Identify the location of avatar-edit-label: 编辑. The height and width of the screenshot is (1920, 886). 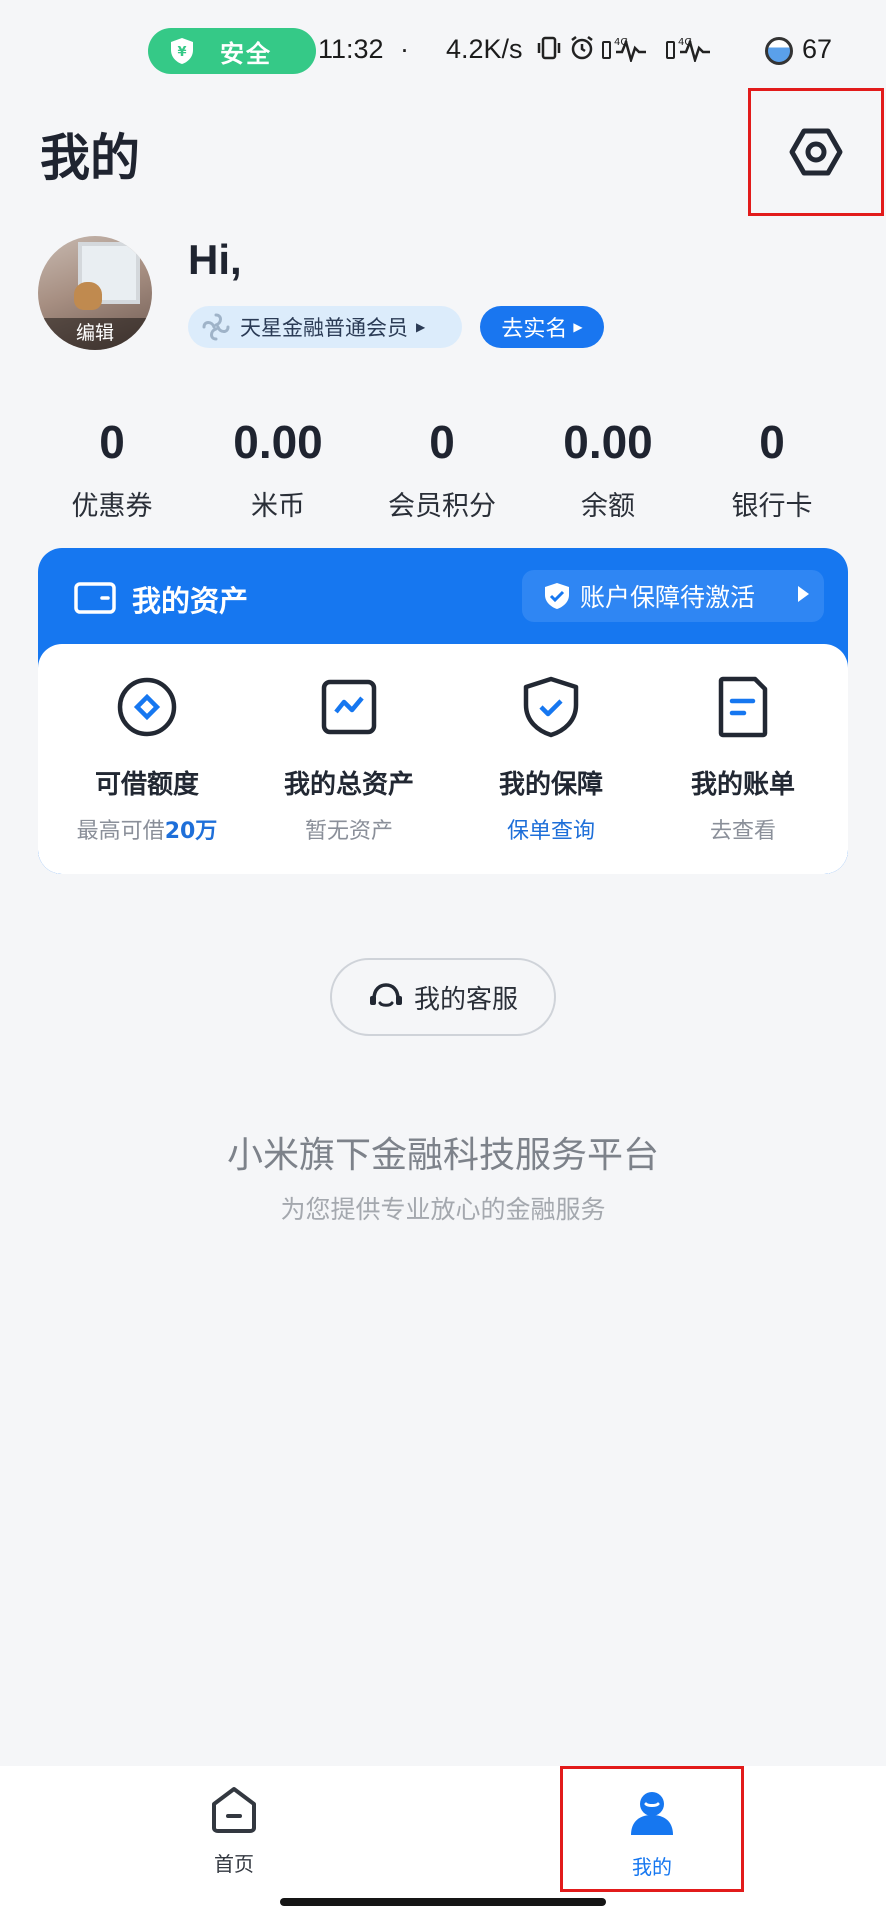
(95, 334).